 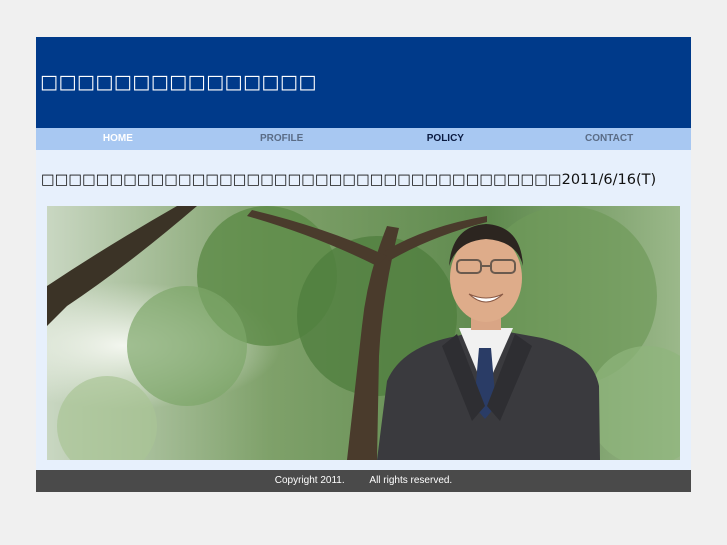 What do you see at coordinates (411, 480) in the screenshot?
I see `footer-rights: All rights reserved.` at bounding box center [411, 480].